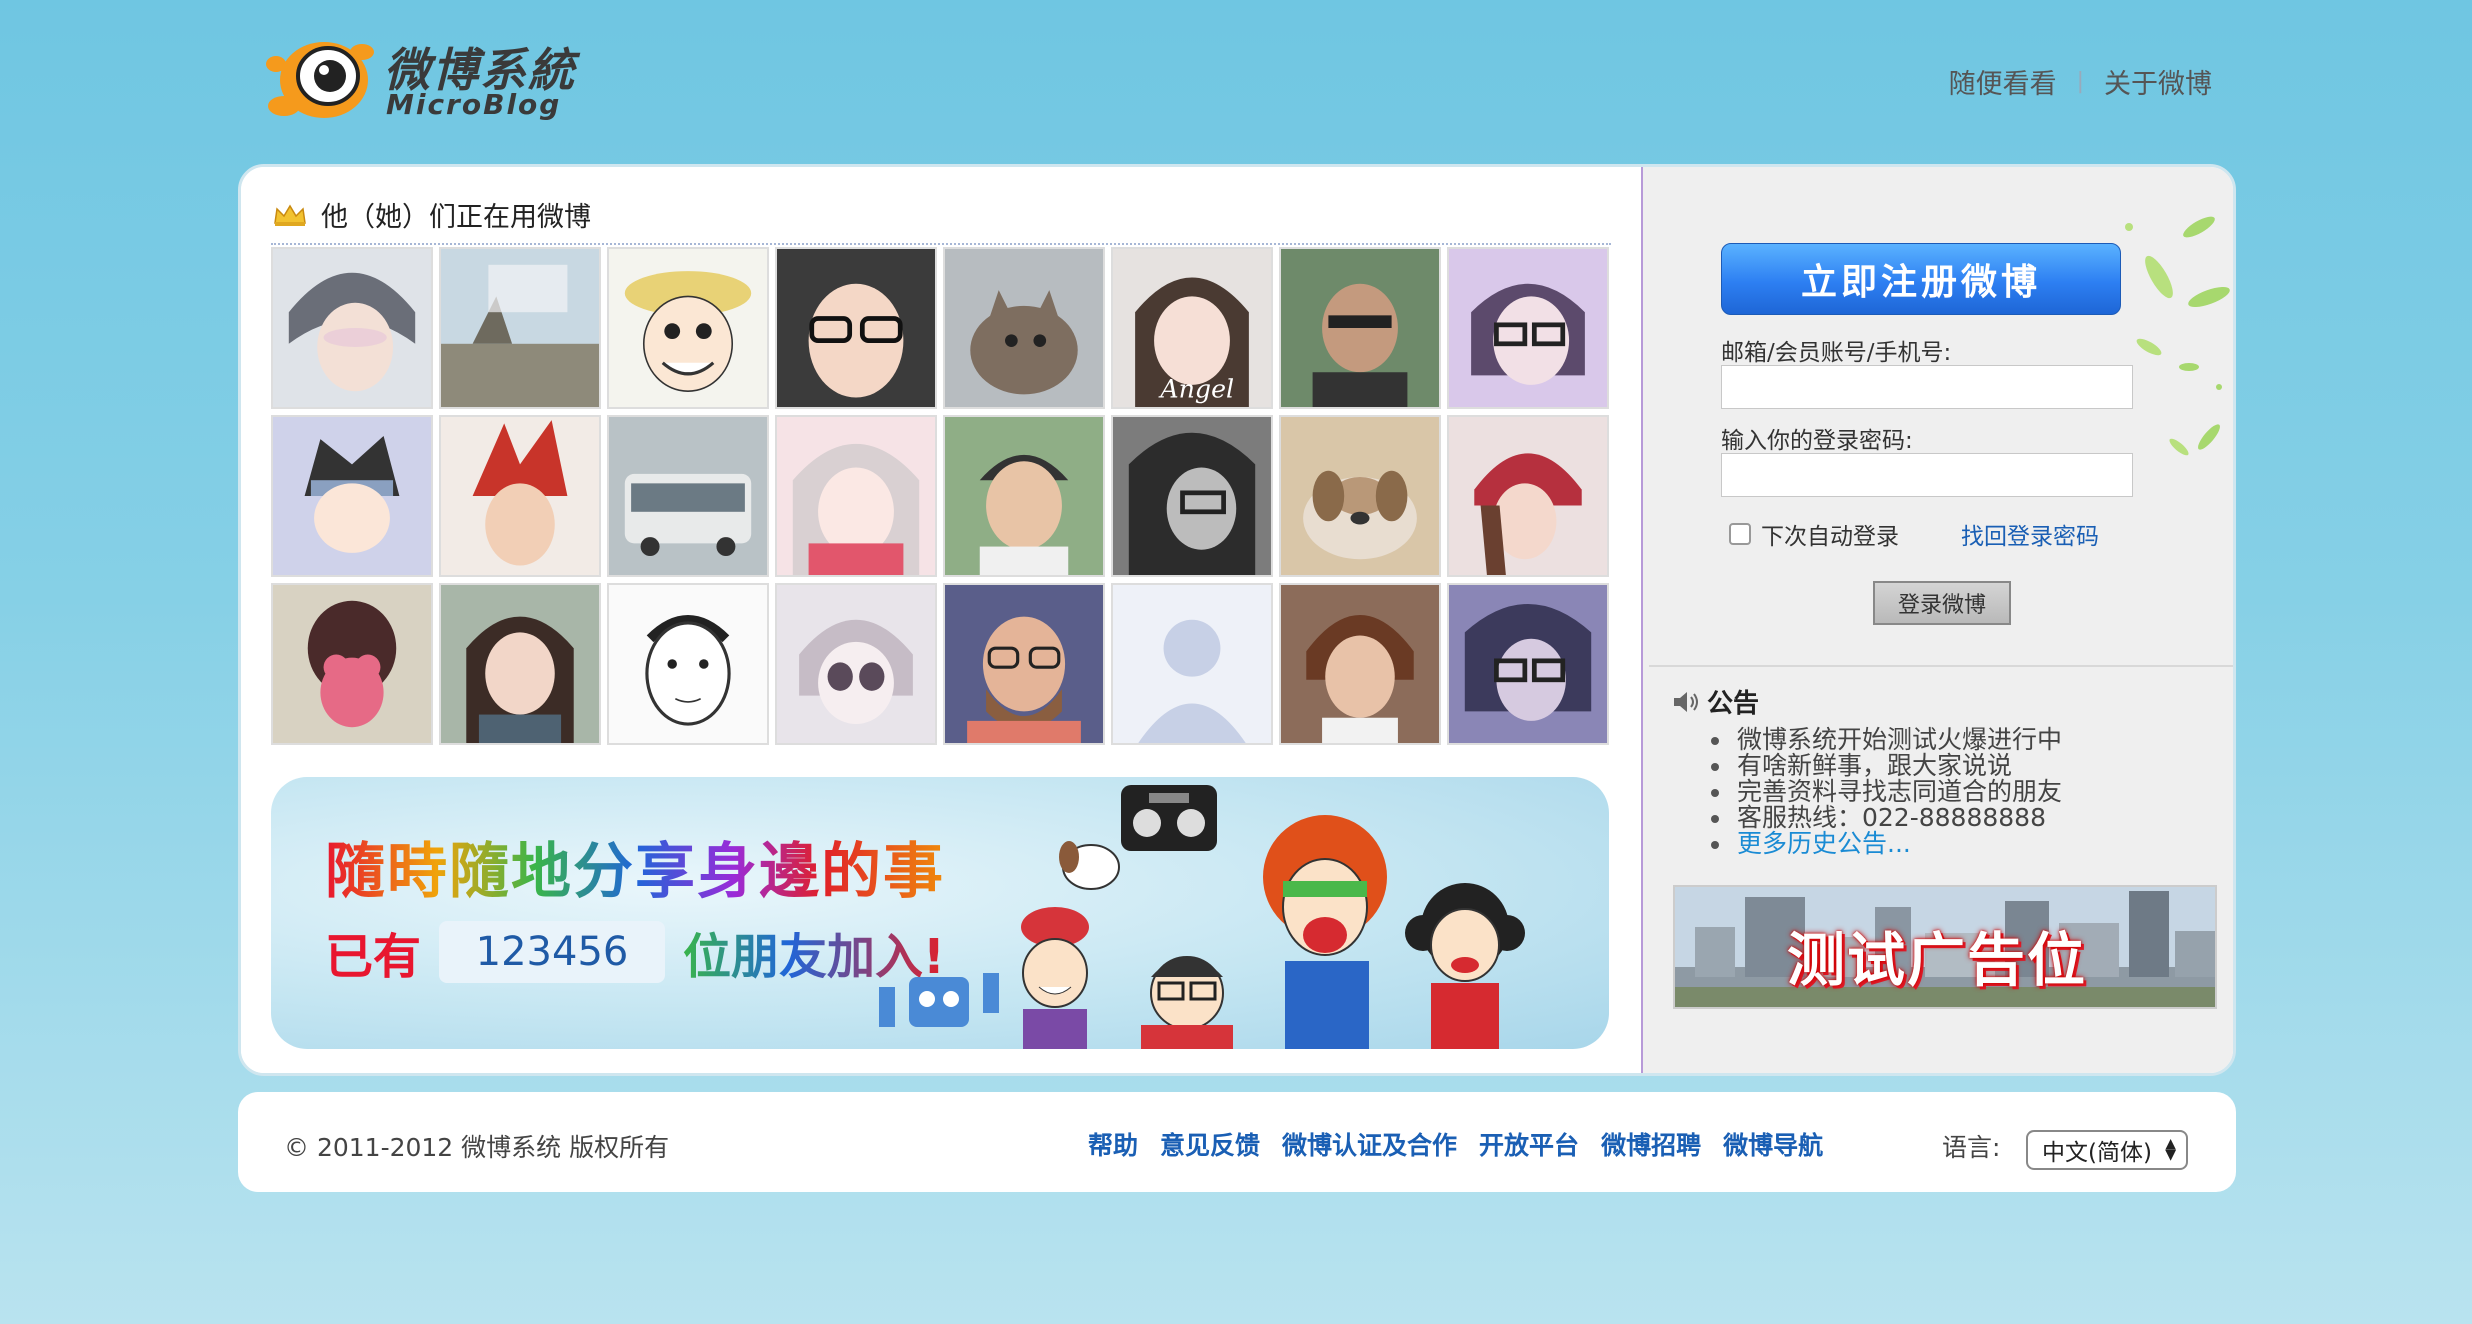 The width and height of the screenshot is (2472, 1324). I want to click on ad-banner: 测试广告位, so click(1945, 947).